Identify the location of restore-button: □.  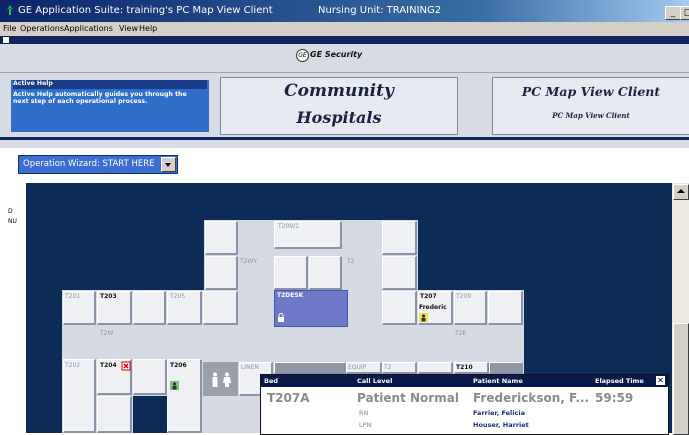
(684, 13).